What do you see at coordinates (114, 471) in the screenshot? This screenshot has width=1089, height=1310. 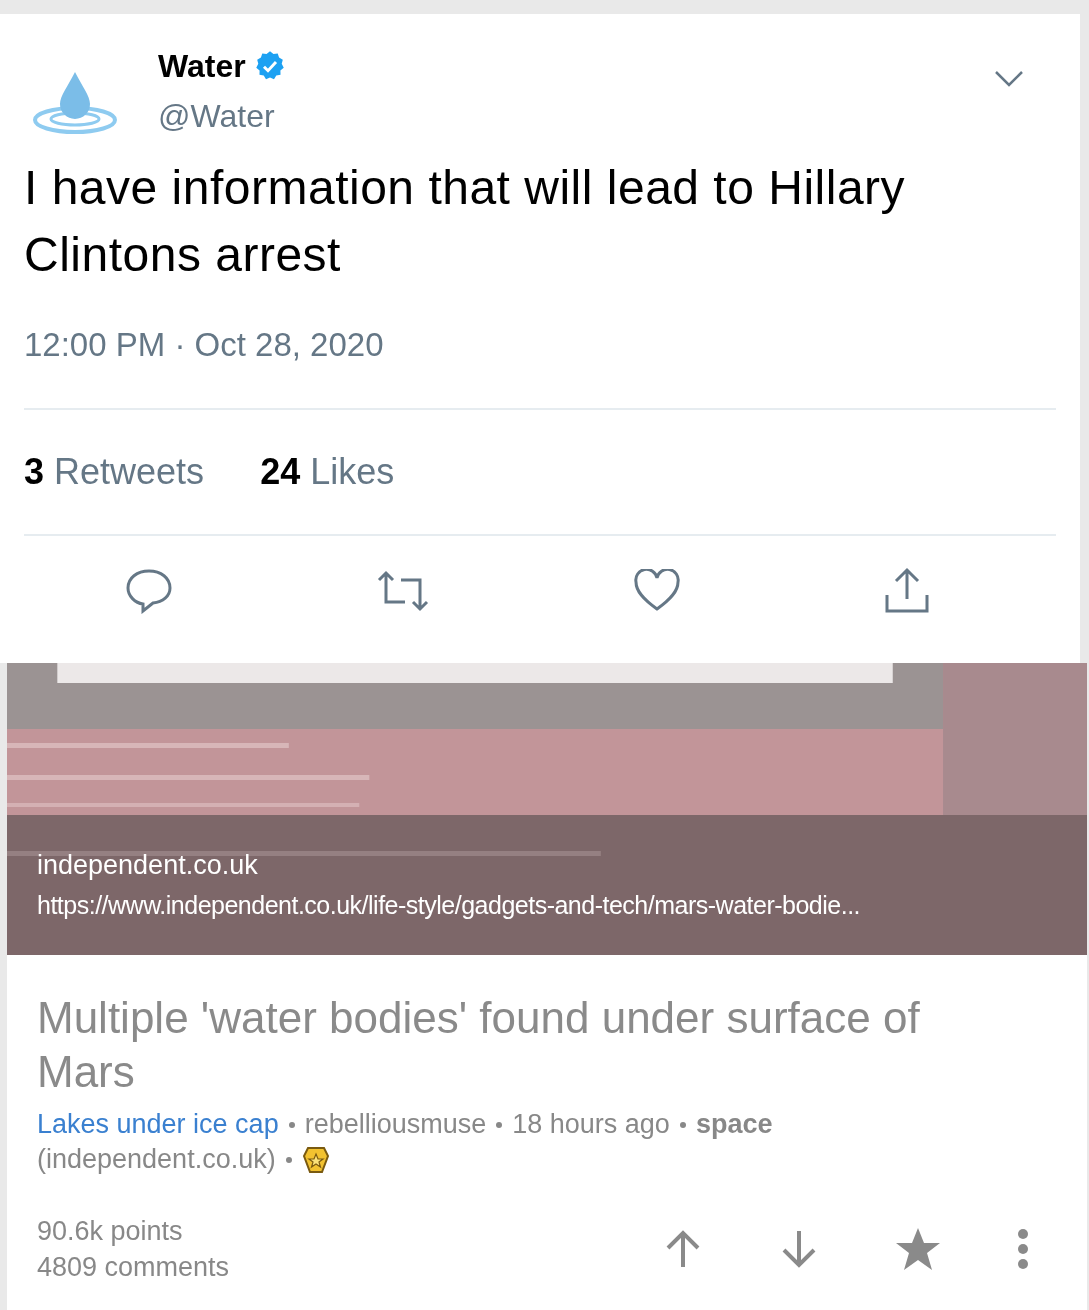 I see `engagement-count: 3 Retweets` at bounding box center [114, 471].